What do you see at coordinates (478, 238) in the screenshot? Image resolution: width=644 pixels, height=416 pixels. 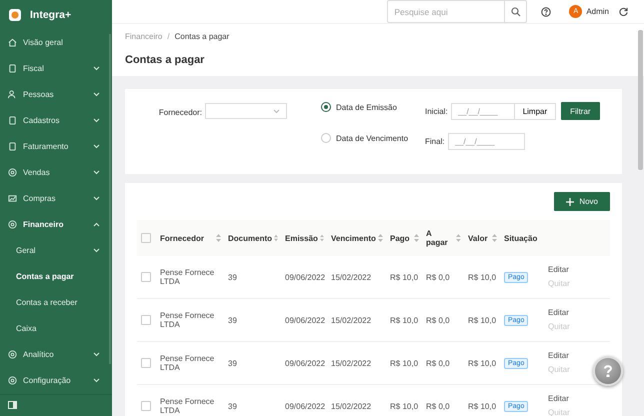 I see `column-header: Valor` at bounding box center [478, 238].